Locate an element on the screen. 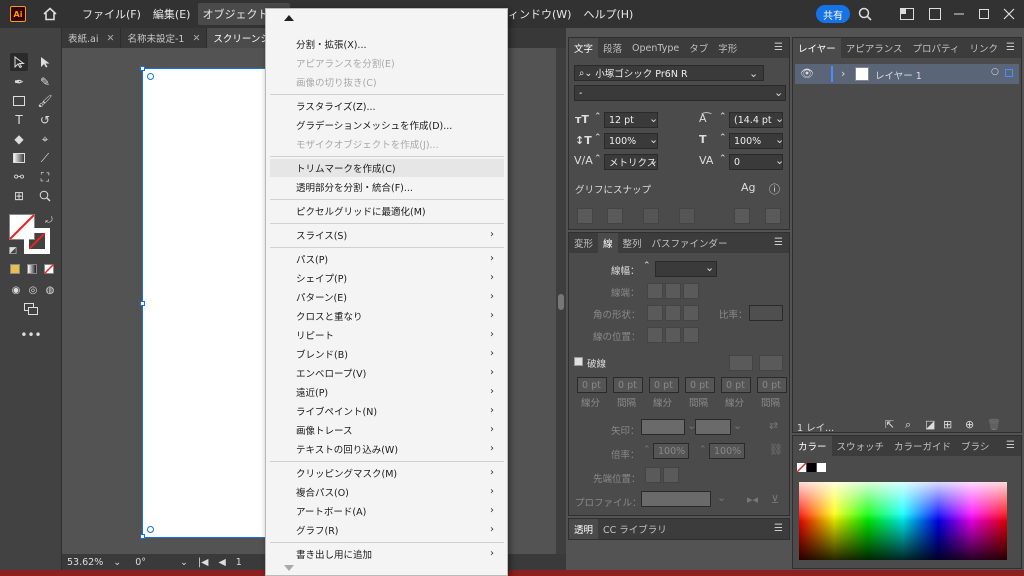  arrange-icon is located at coordinates (935, 14).